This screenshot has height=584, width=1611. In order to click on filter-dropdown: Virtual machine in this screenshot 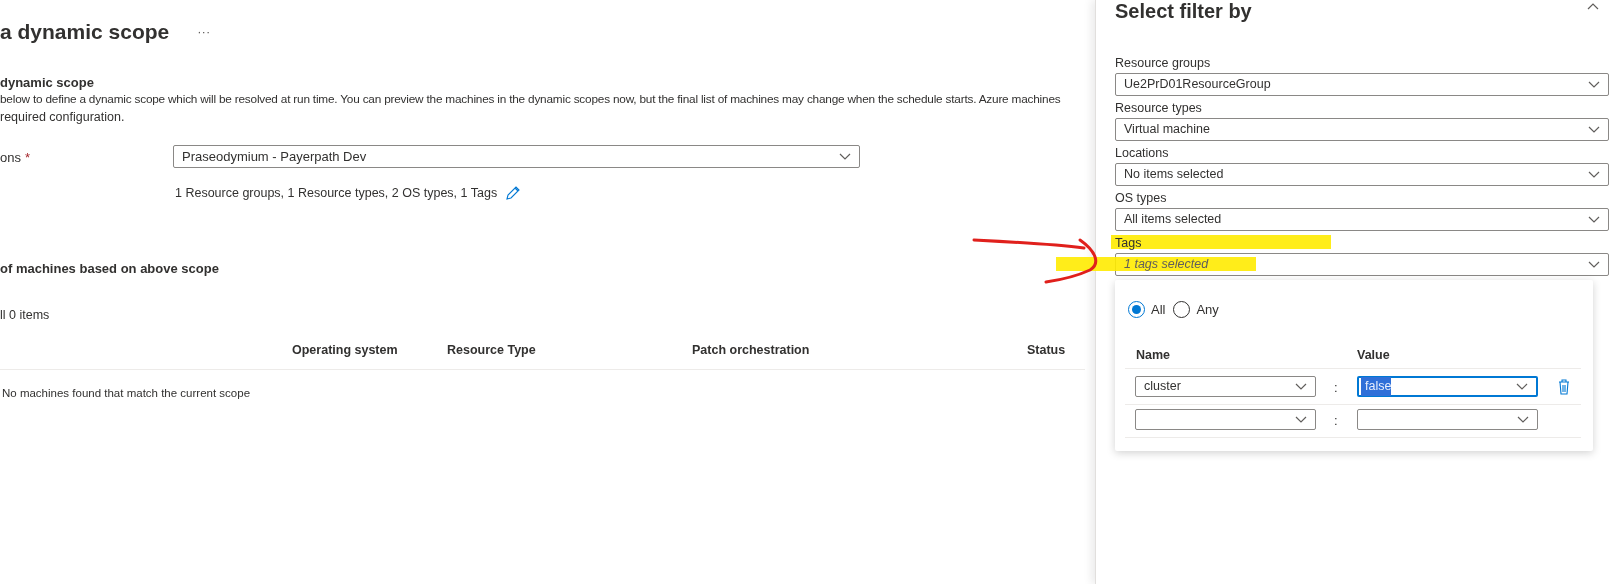, I will do `click(1362, 129)`.